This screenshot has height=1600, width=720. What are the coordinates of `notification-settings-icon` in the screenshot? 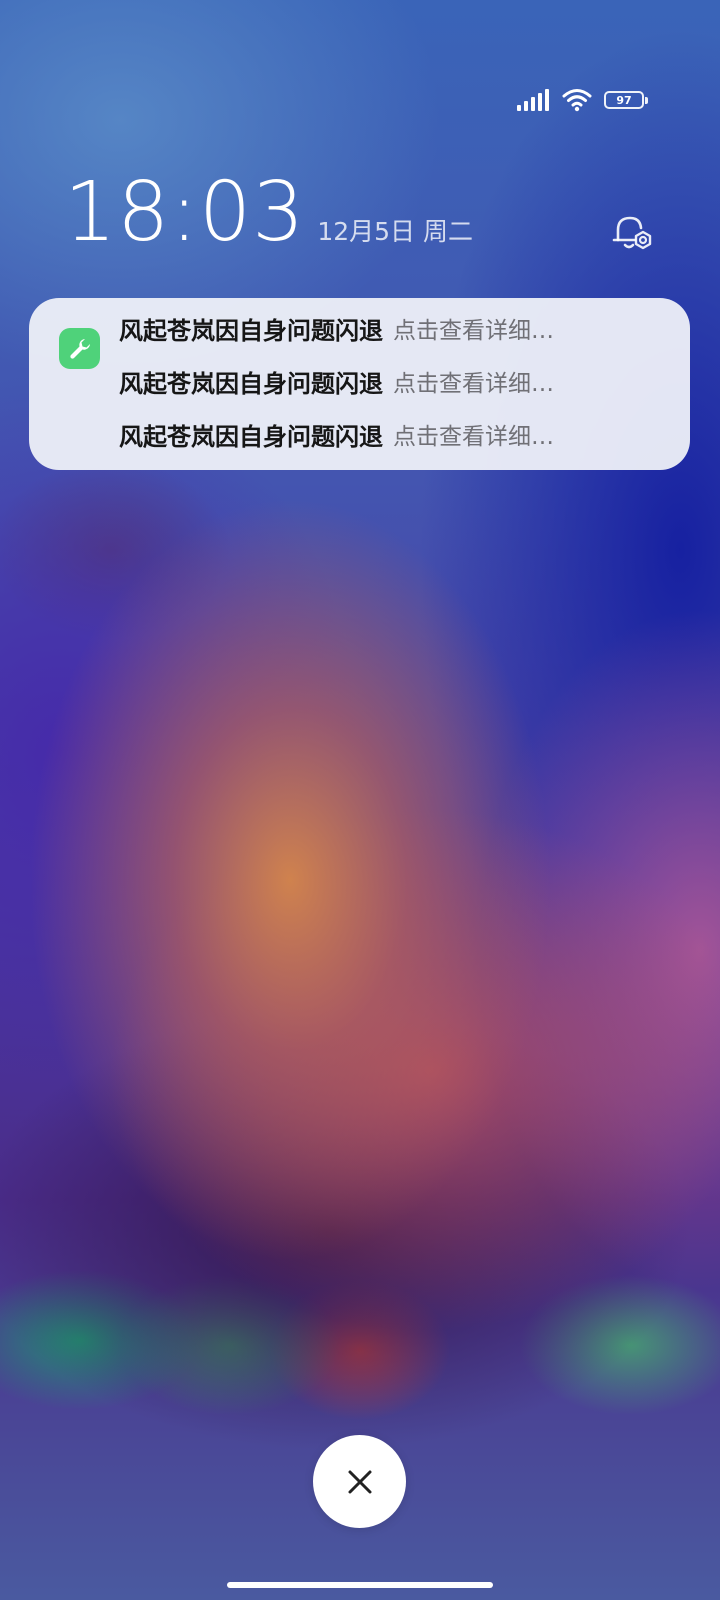 It's located at (634, 234).